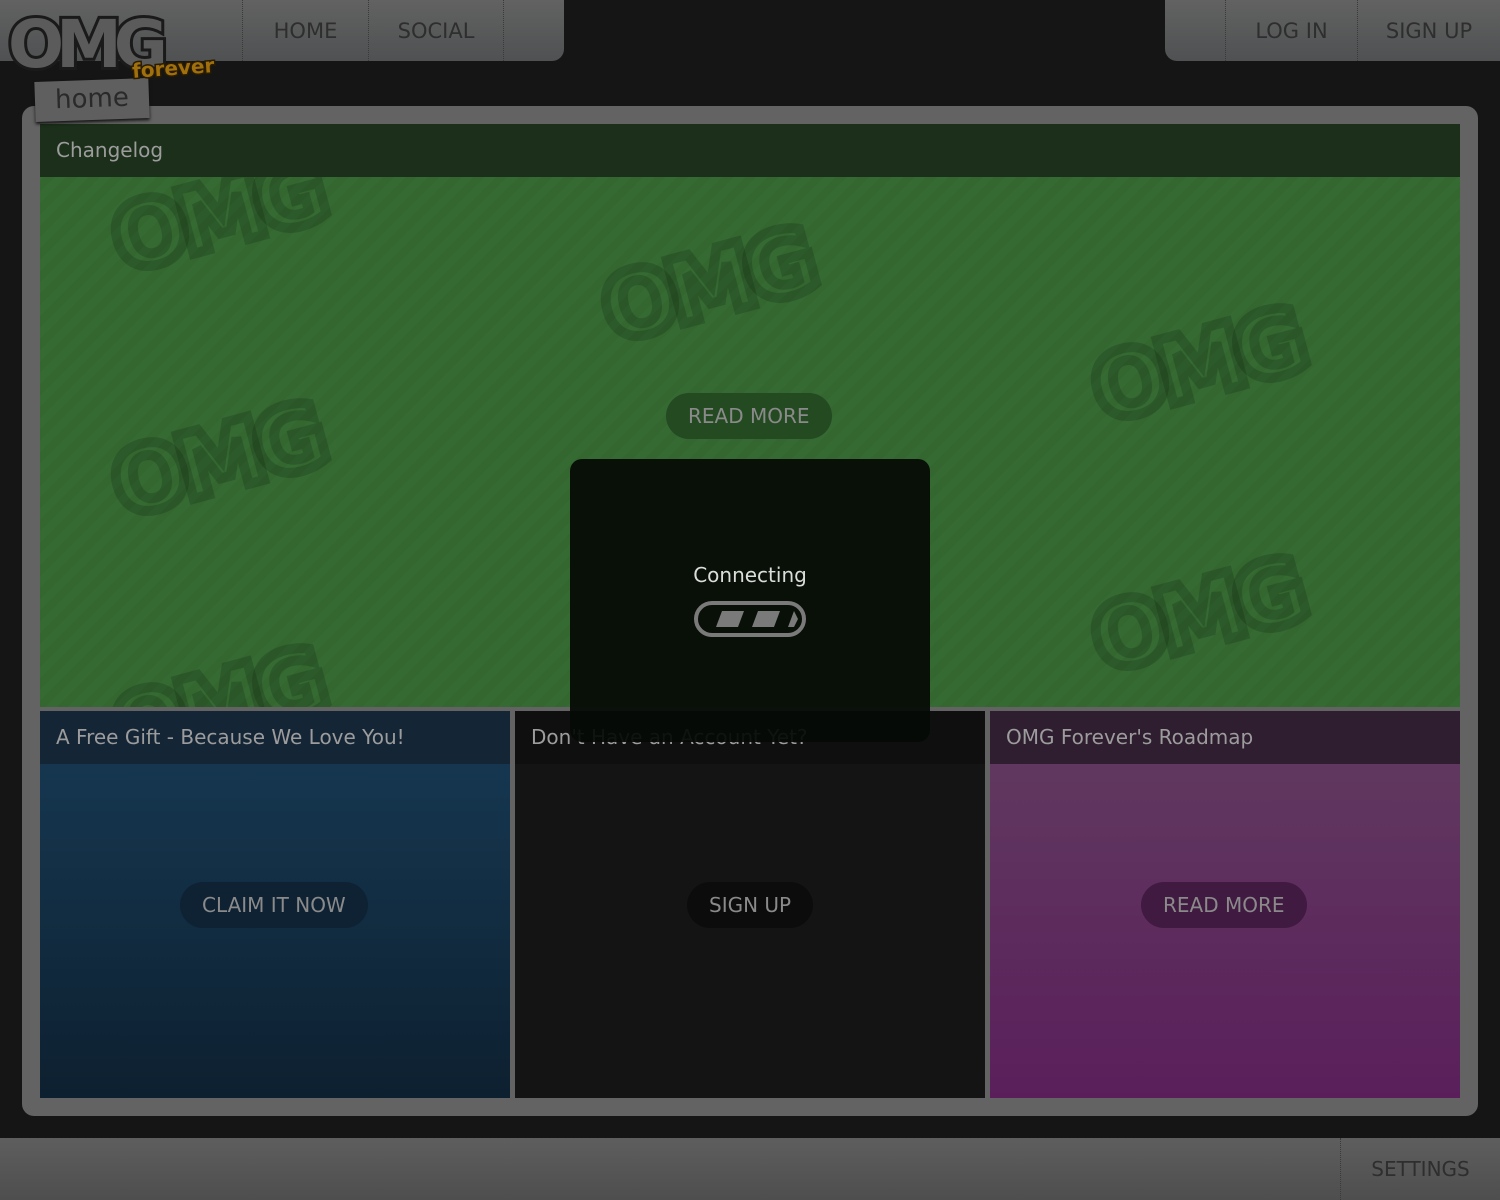 The image size is (1500, 1200). I want to click on footer-bar: SETTINGS, so click(750, 1169).